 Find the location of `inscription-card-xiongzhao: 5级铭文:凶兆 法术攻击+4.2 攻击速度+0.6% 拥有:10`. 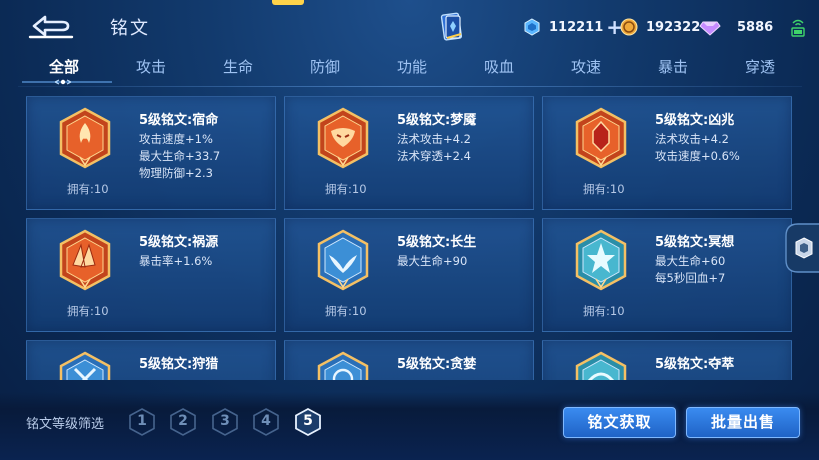

inscription-card-xiongzhao: 5级铭文:凶兆 法术攻击+4.2 攻击速度+0.6% 拥有:10 is located at coordinates (667, 153).